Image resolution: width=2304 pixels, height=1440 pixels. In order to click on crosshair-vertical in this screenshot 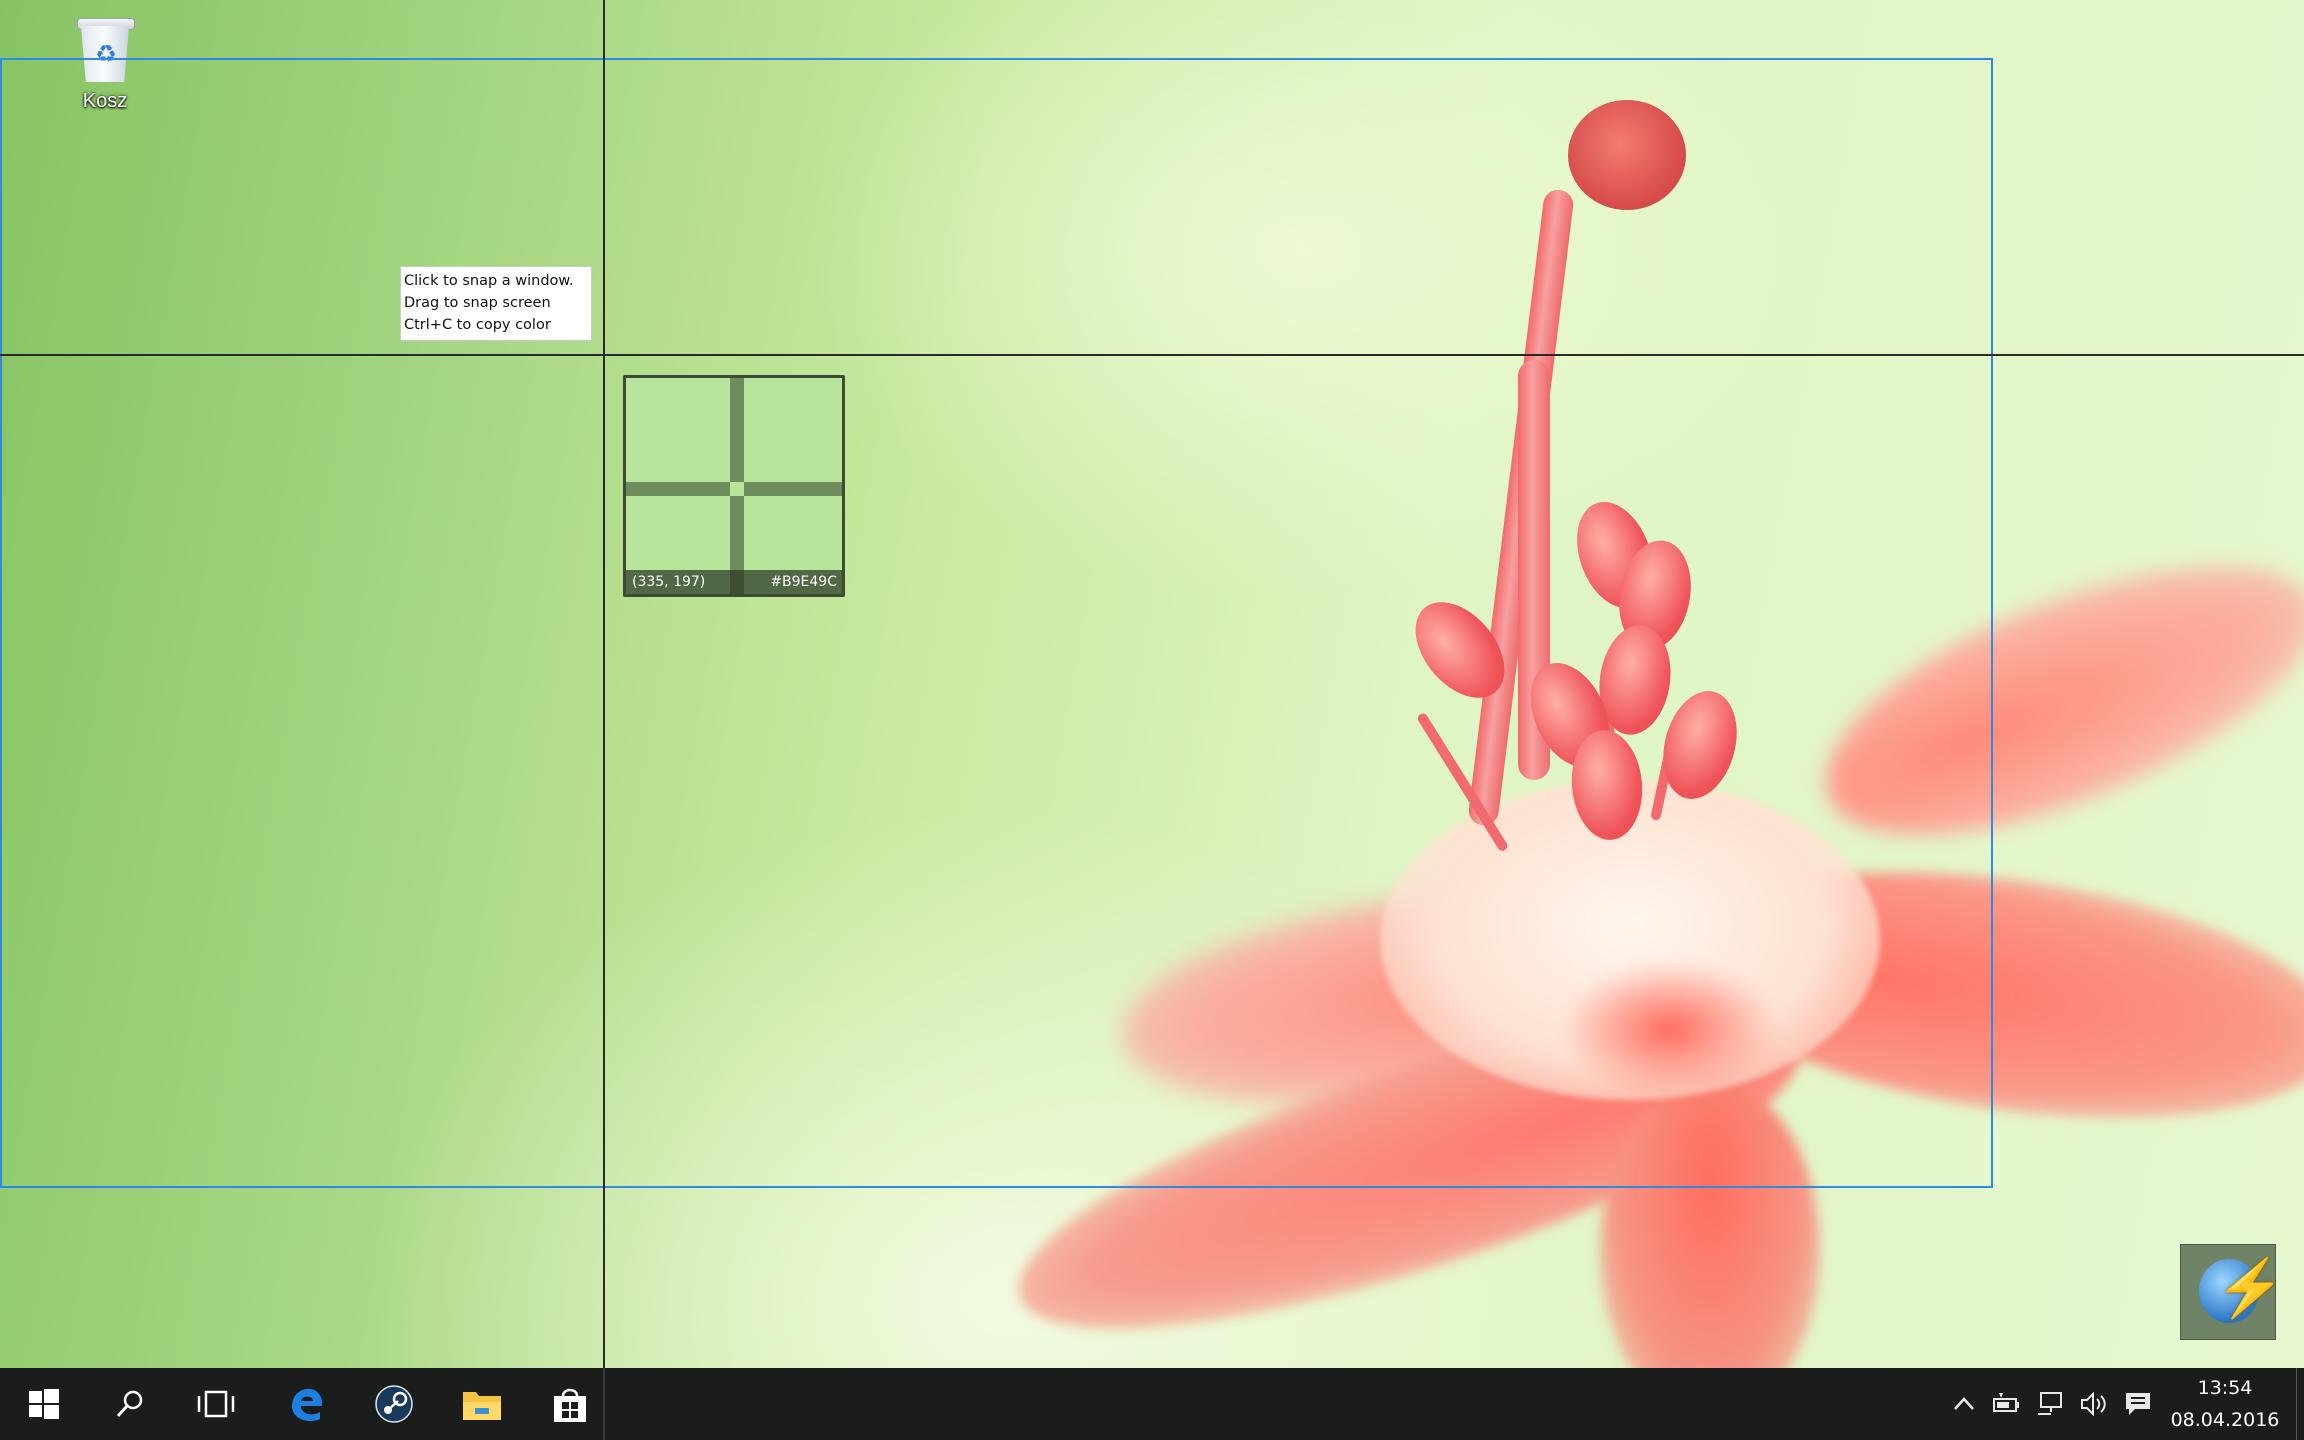, I will do `click(604, 720)`.